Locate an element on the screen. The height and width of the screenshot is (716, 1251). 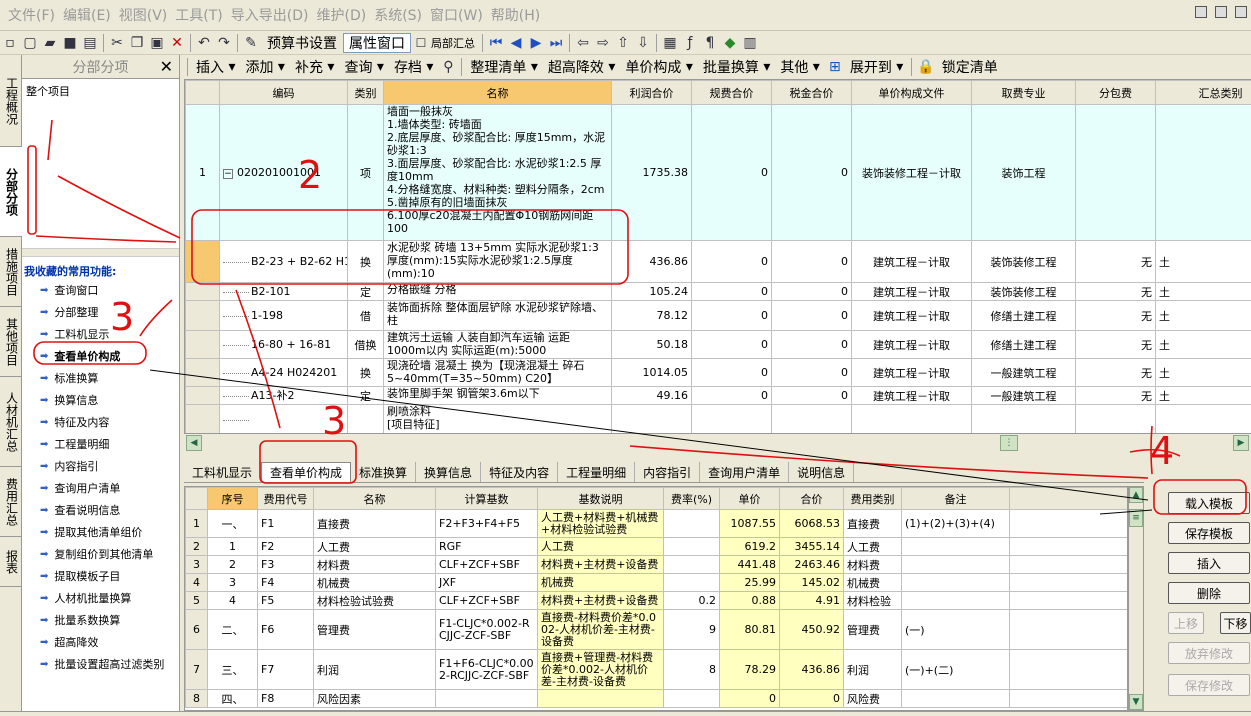
header-cell: 规费合价 is located at coordinates (731, 92).